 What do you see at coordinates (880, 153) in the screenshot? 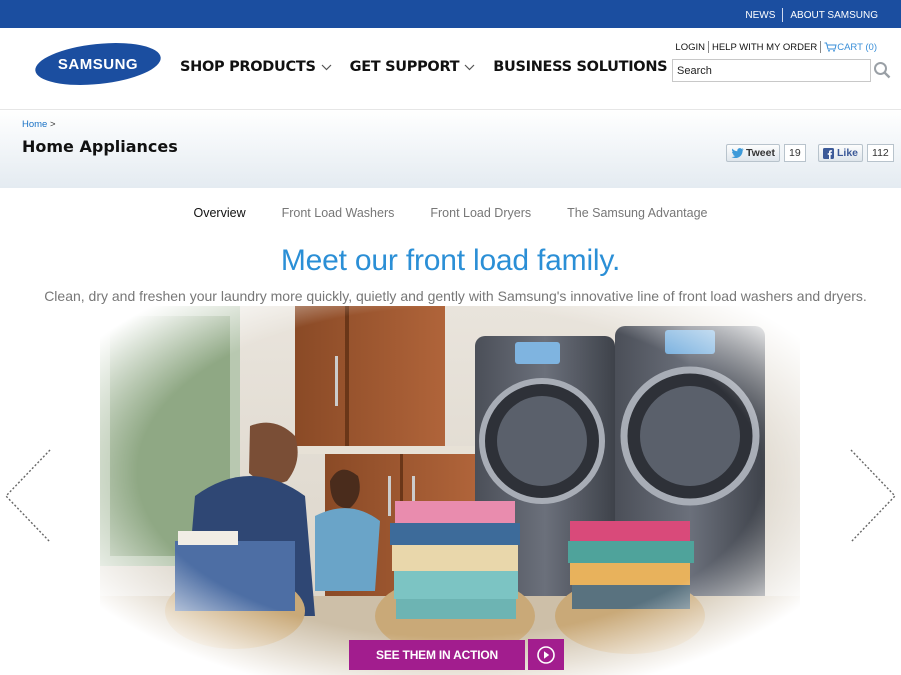
I see `like-count: 112` at bounding box center [880, 153].